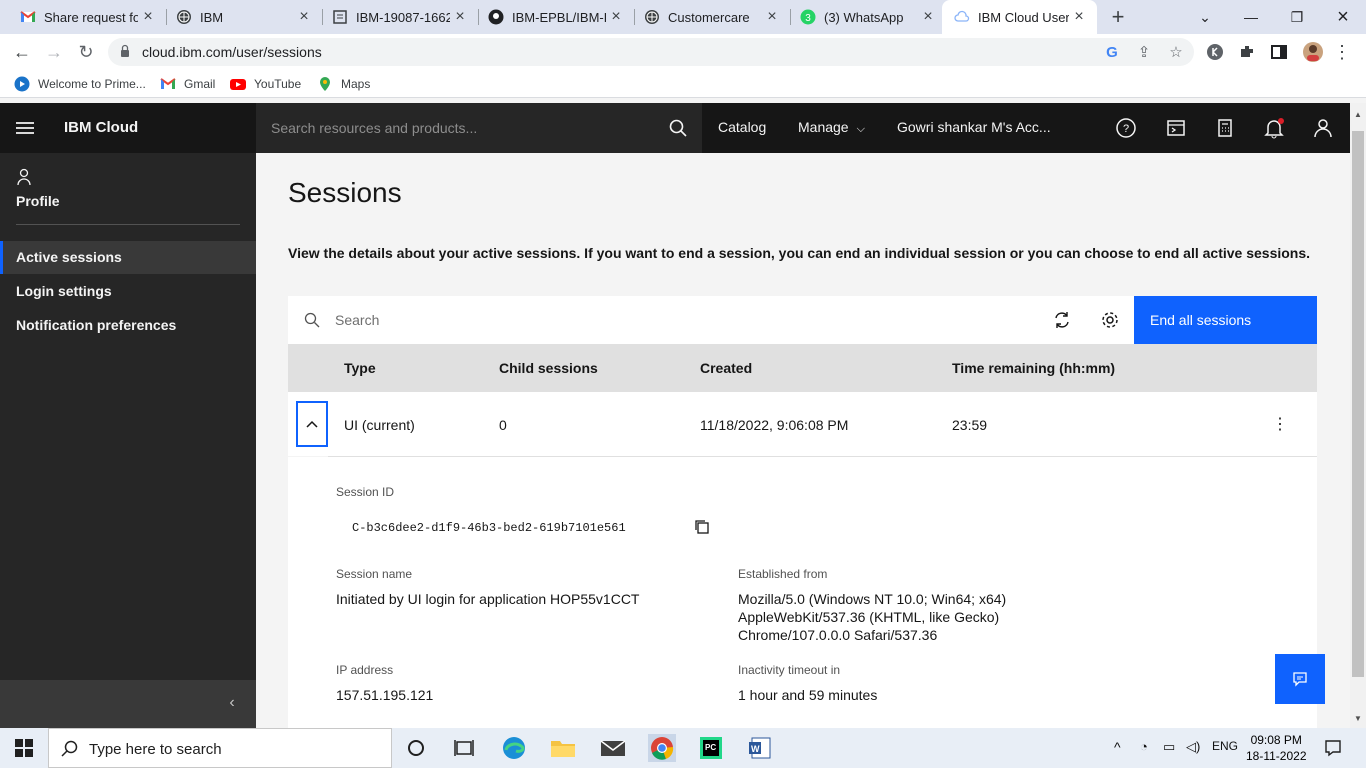 The width and height of the screenshot is (1366, 768). Describe the element at coordinates (1313, 52) in the screenshot. I see `profile-avatar-icon` at that location.